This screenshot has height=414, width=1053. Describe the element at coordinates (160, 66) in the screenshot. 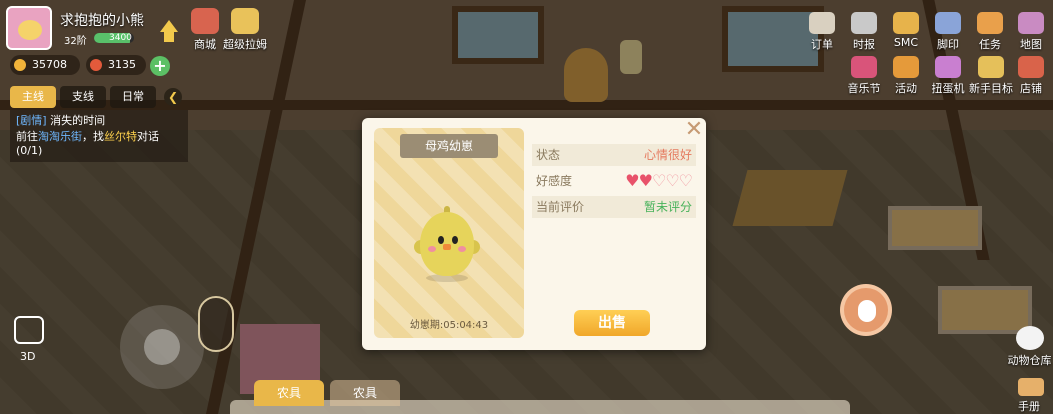

I see `add-currency-button: +` at that location.